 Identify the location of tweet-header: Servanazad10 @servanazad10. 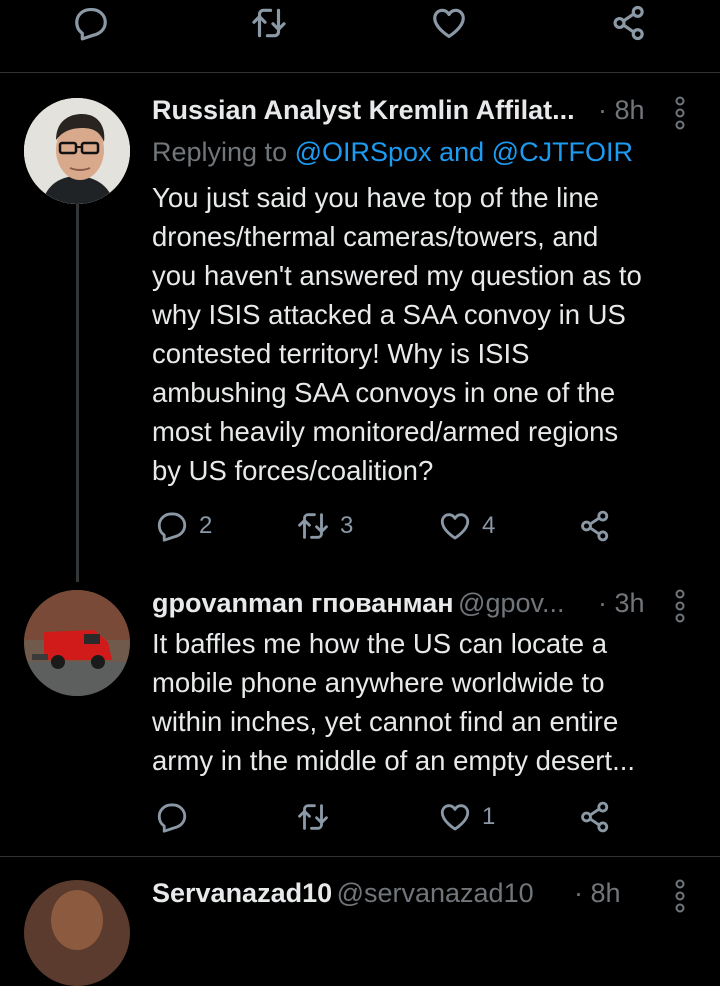
(343, 893).